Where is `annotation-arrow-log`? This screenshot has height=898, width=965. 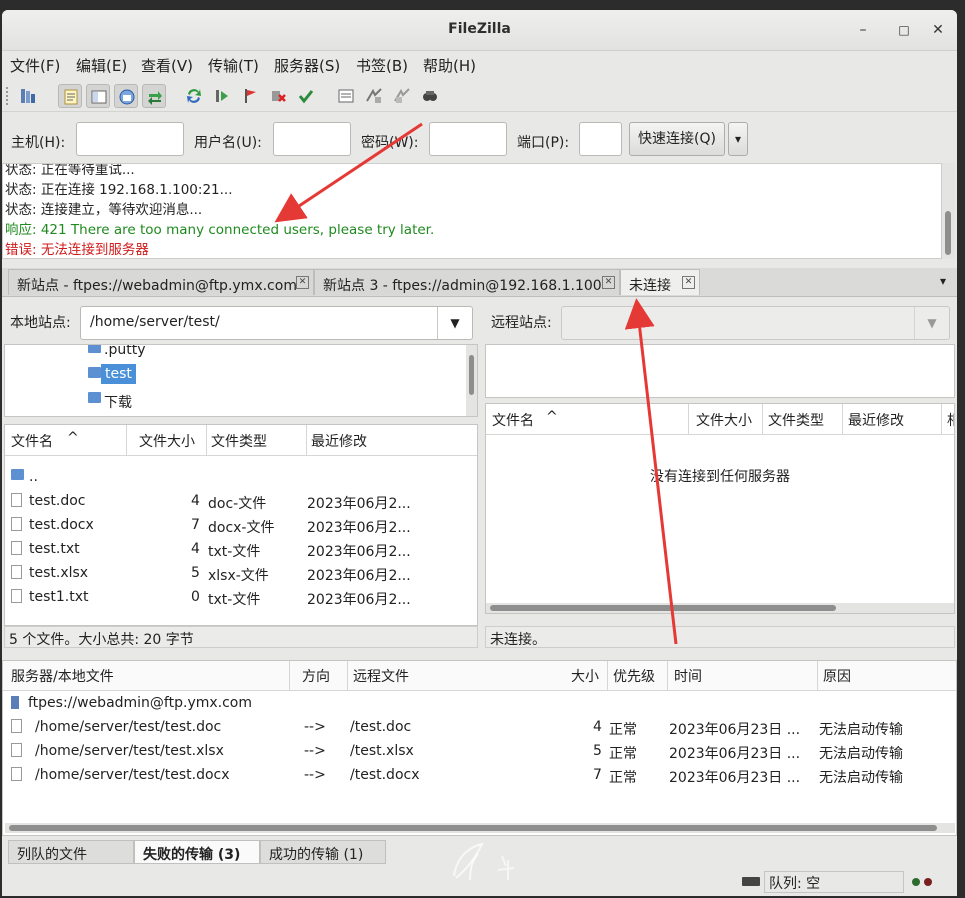
annotation-arrow-log is located at coordinates (348, 172).